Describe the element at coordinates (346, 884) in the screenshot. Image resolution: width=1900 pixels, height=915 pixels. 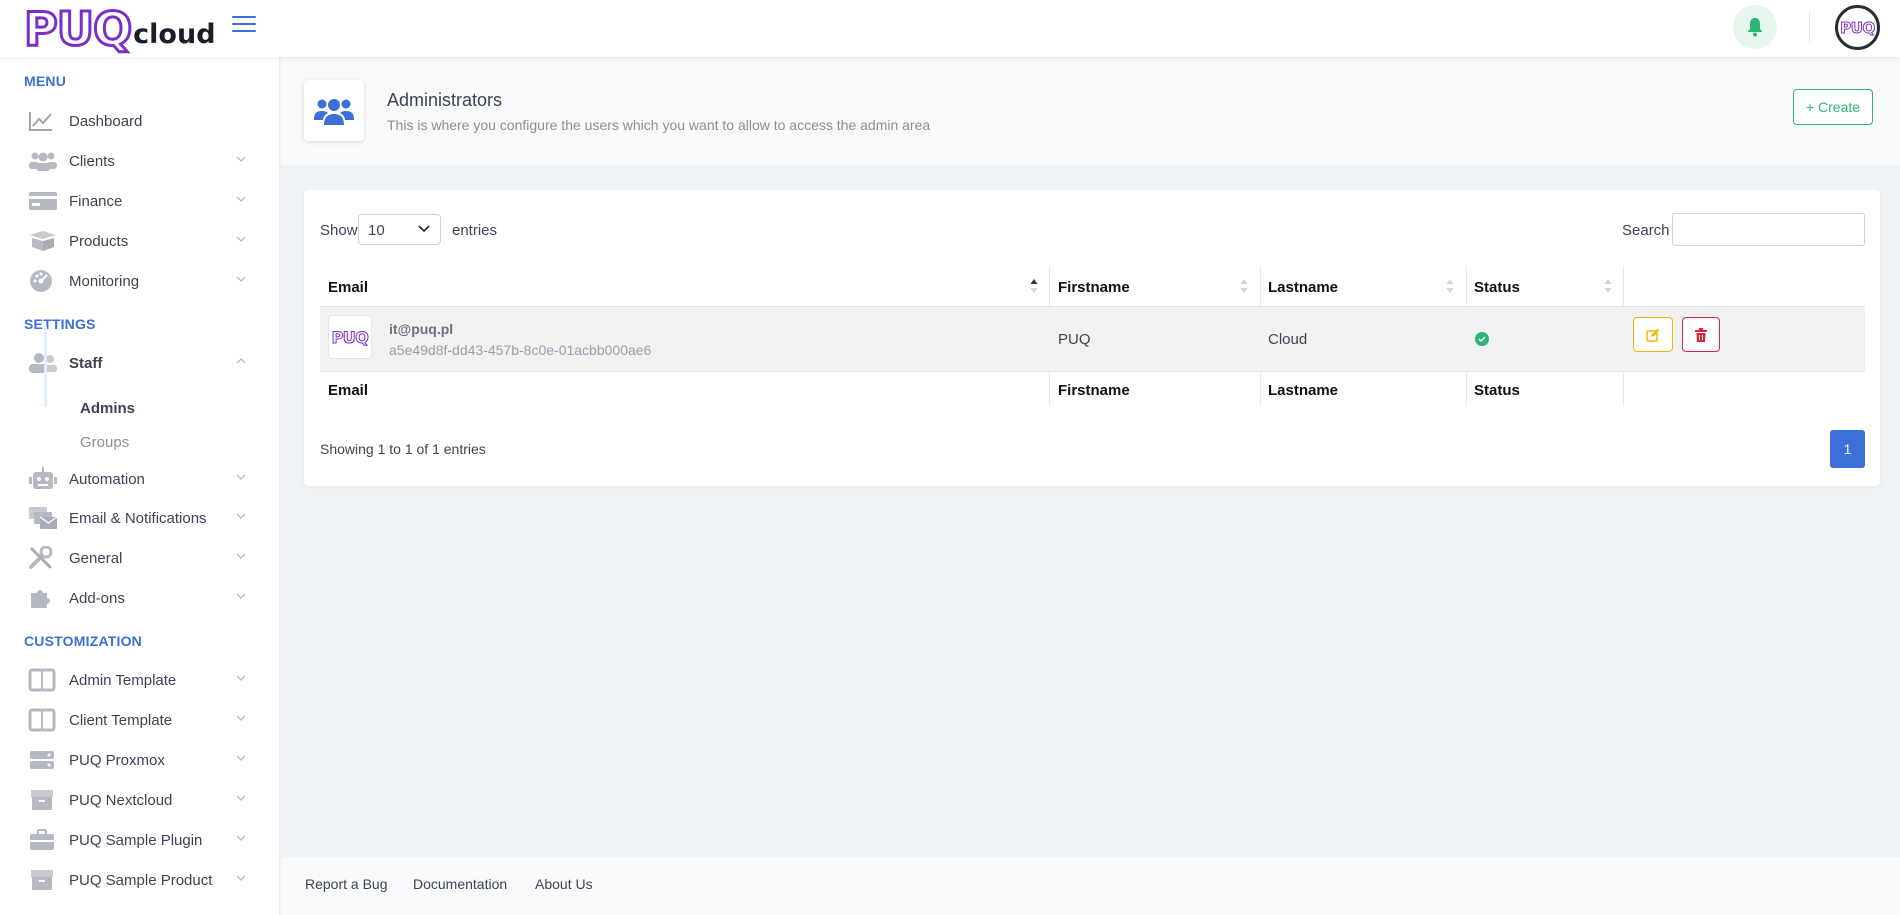
I see `footer-link-report-bug: Report a Bug` at that location.